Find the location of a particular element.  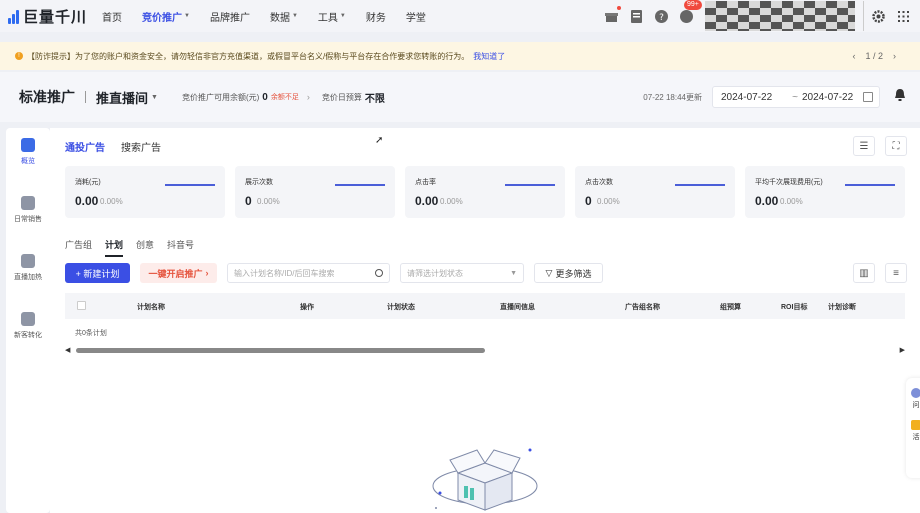

chevron-left-icon: ‹ is located at coordinates (853, 56).